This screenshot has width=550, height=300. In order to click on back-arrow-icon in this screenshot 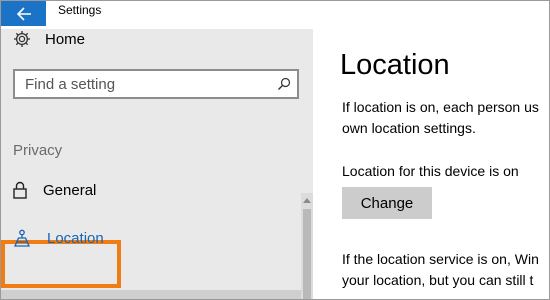, I will do `click(23, 13)`.